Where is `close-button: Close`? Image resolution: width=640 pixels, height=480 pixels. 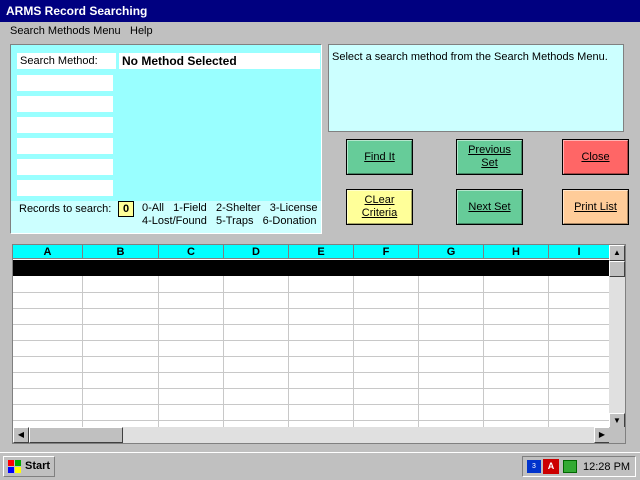 close-button: Close is located at coordinates (595, 157).